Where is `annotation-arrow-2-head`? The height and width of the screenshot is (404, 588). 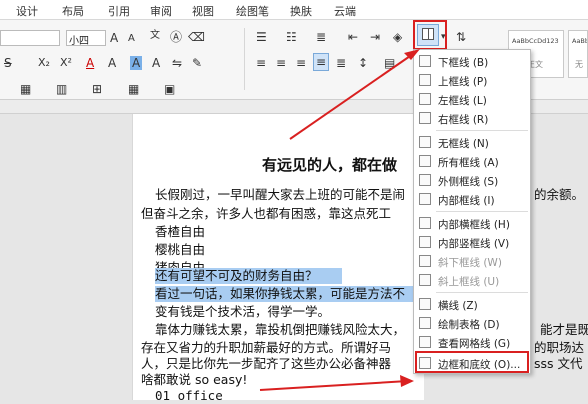
annotation-arrow-2-head is located at coordinates (407, 381).